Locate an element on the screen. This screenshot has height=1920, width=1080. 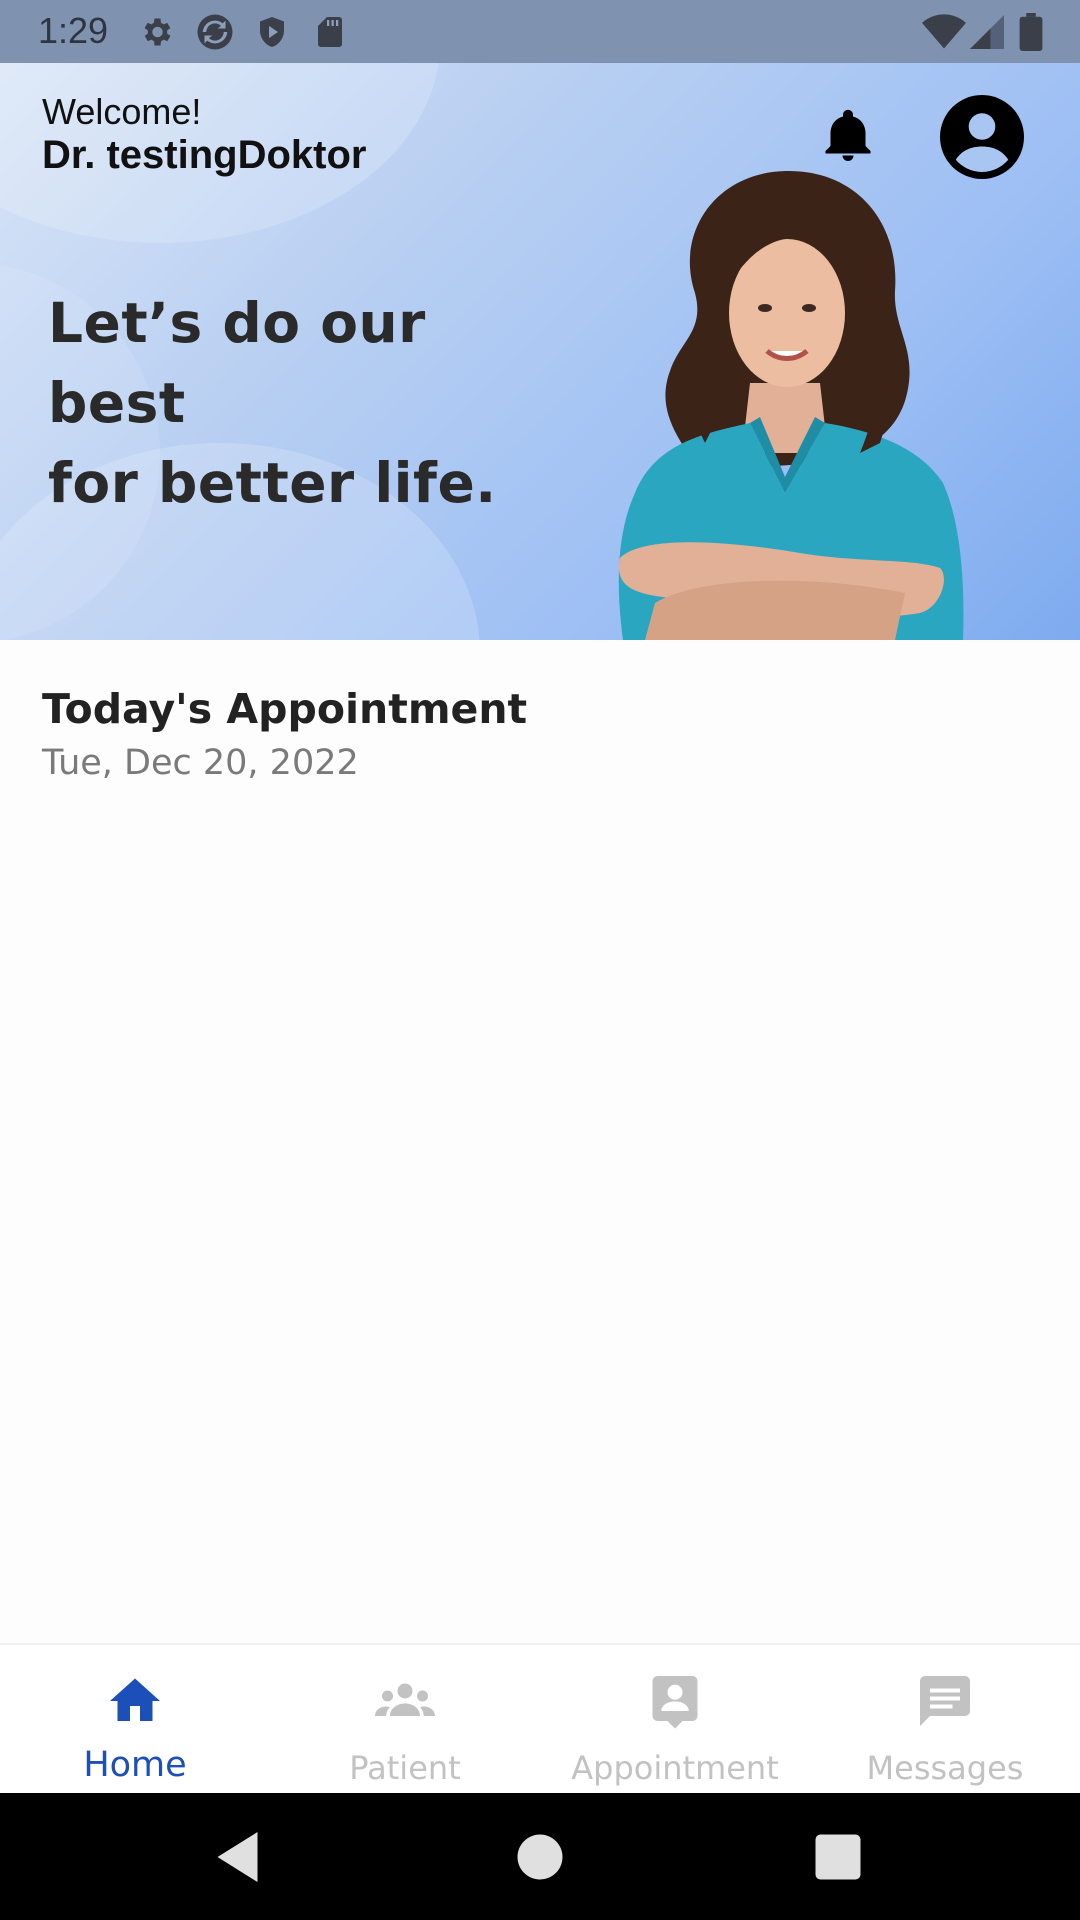
nav-patient-label: Patient is located at coordinates (405, 1768).